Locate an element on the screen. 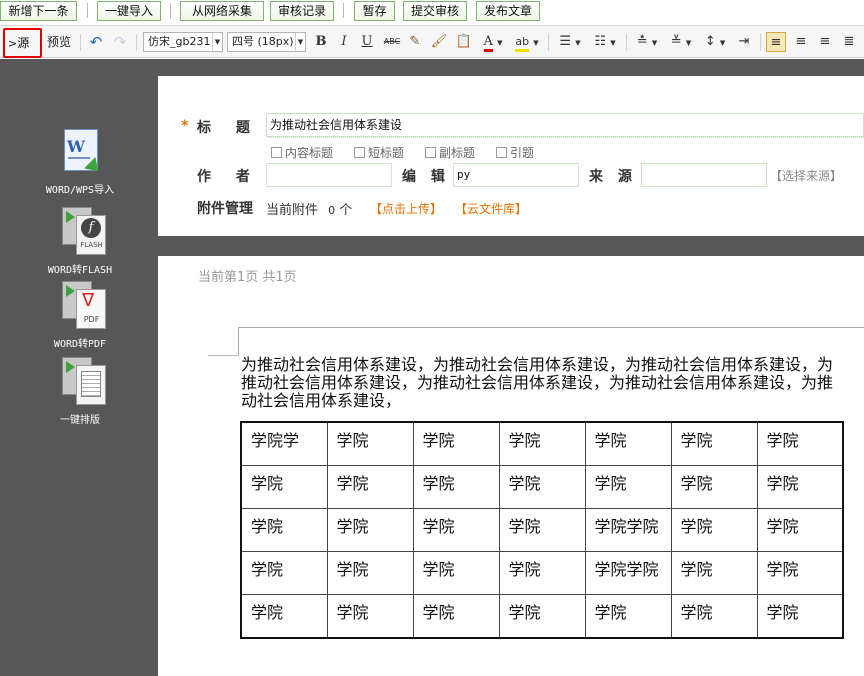  font-size-select: 四号 (18px) ▼ is located at coordinates (266, 42).